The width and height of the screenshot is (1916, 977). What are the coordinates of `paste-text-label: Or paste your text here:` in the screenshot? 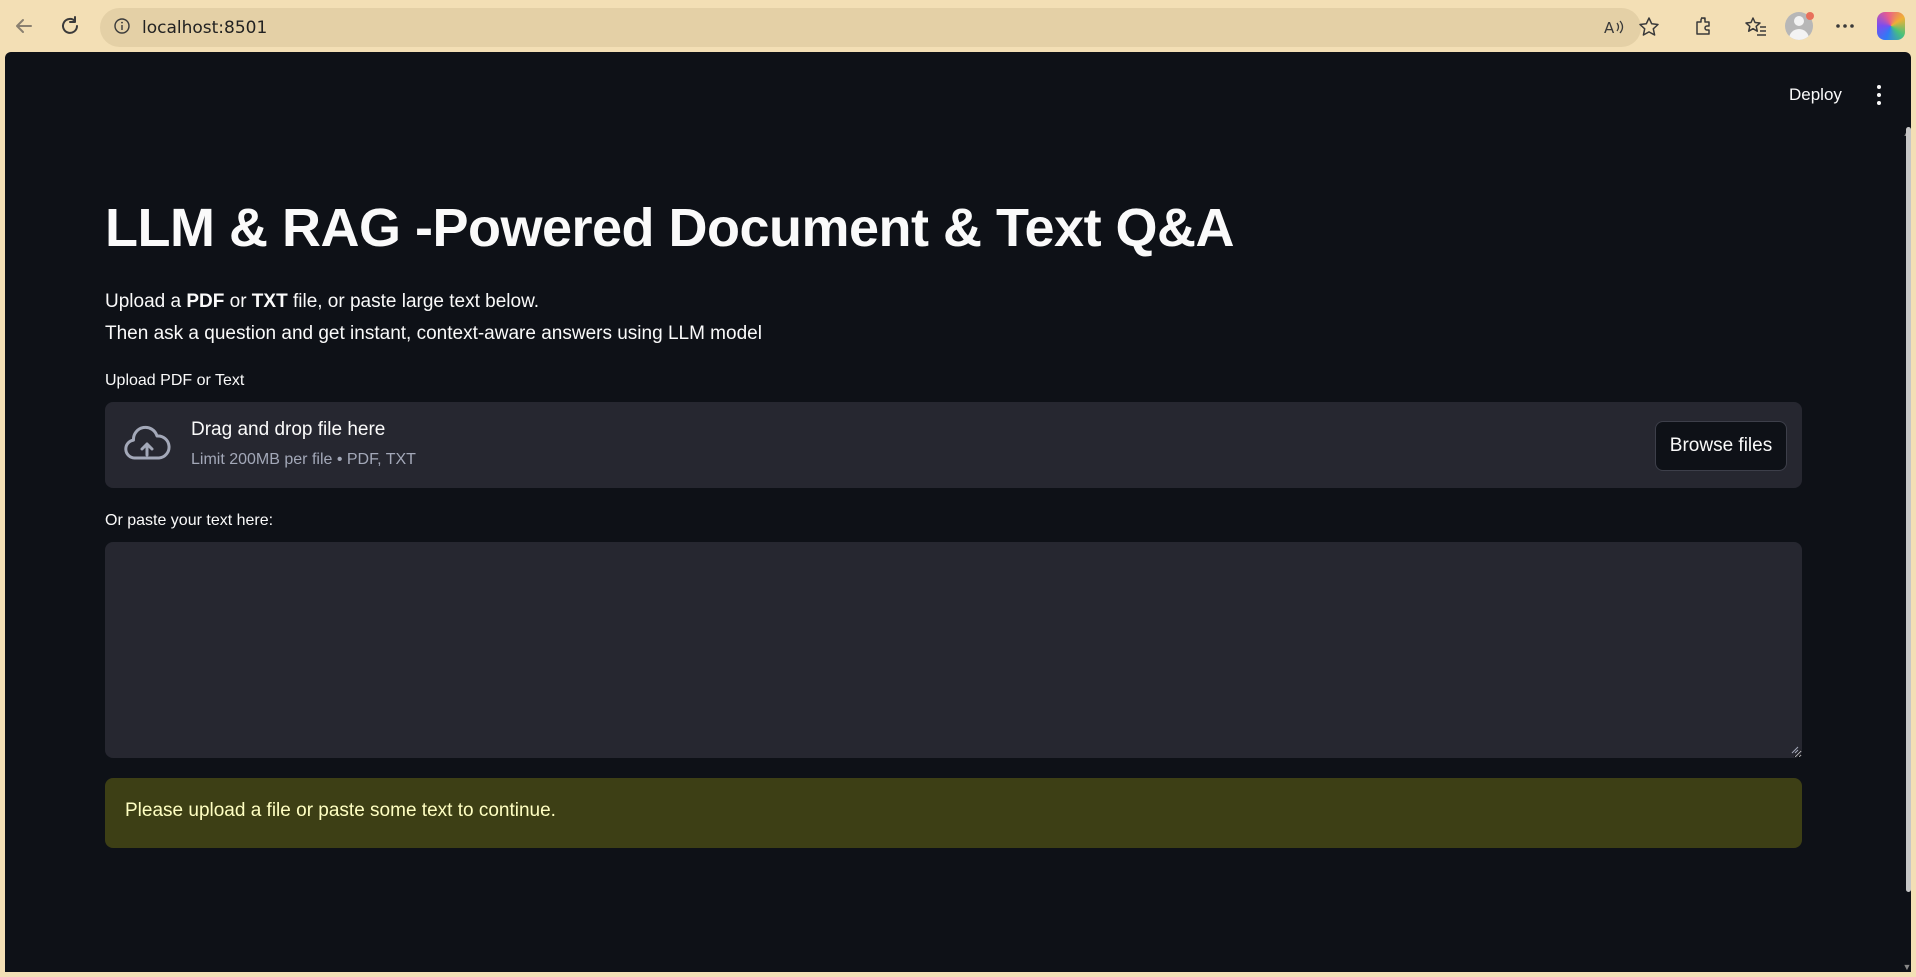 It's located at (189, 520).